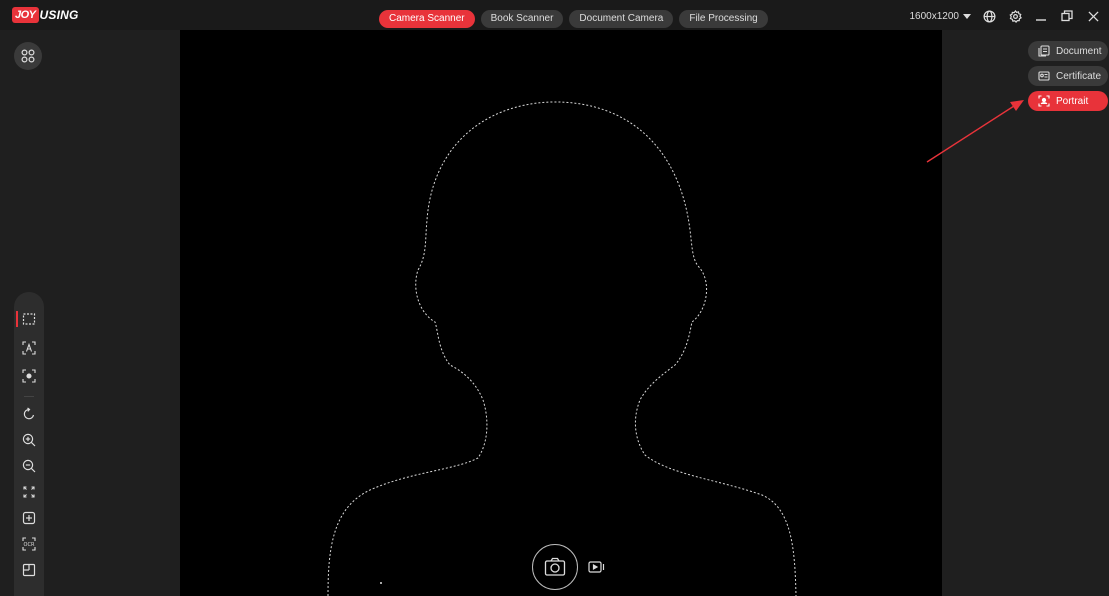 The height and width of the screenshot is (596, 1109). I want to click on settings-icon, so click(1015, 16).